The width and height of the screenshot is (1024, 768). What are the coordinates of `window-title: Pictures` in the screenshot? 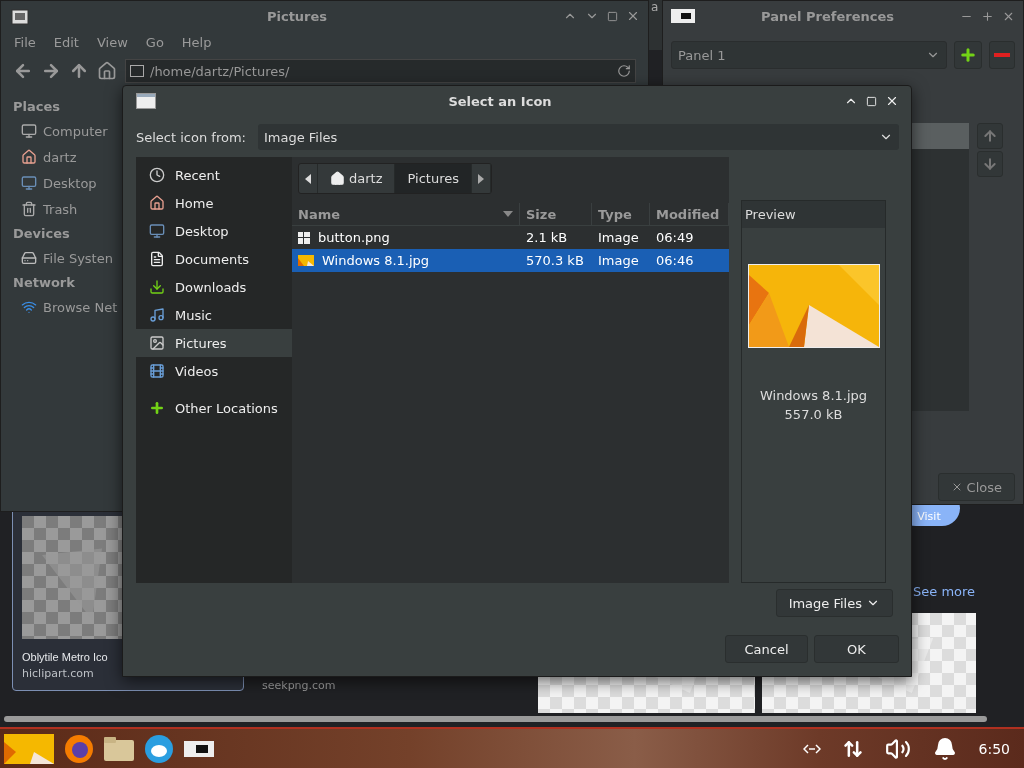 It's located at (297, 16).